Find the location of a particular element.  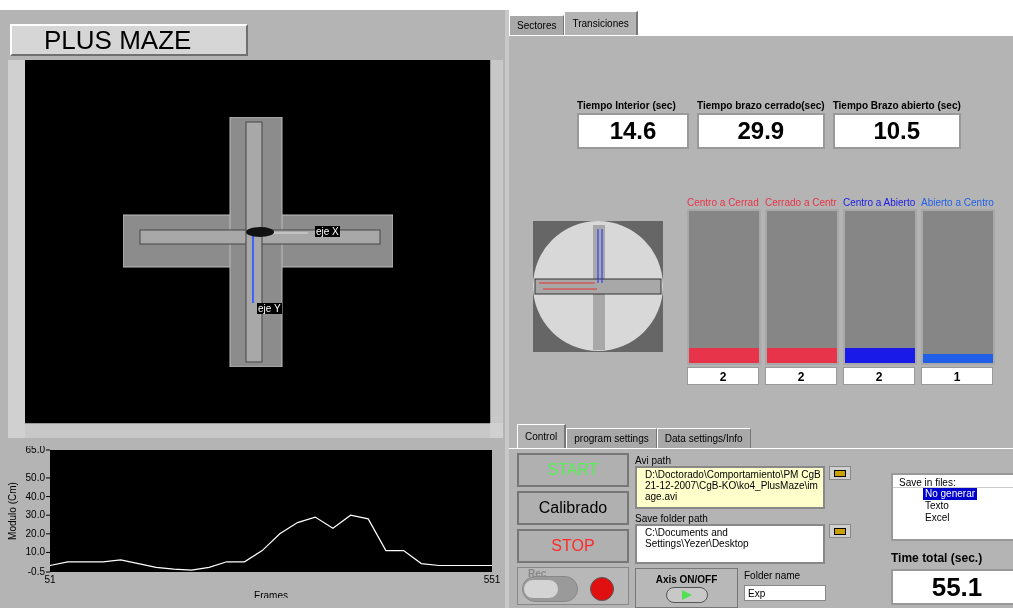

folder-path-field: C:\Documents and Settings\Yezer\Desktop is located at coordinates (730, 544).